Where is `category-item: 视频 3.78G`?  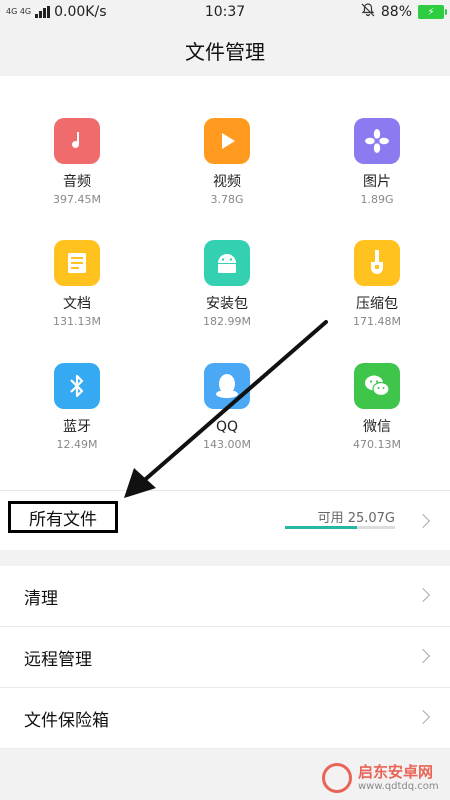 category-item: 视频 3.78G is located at coordinates (227, 162).